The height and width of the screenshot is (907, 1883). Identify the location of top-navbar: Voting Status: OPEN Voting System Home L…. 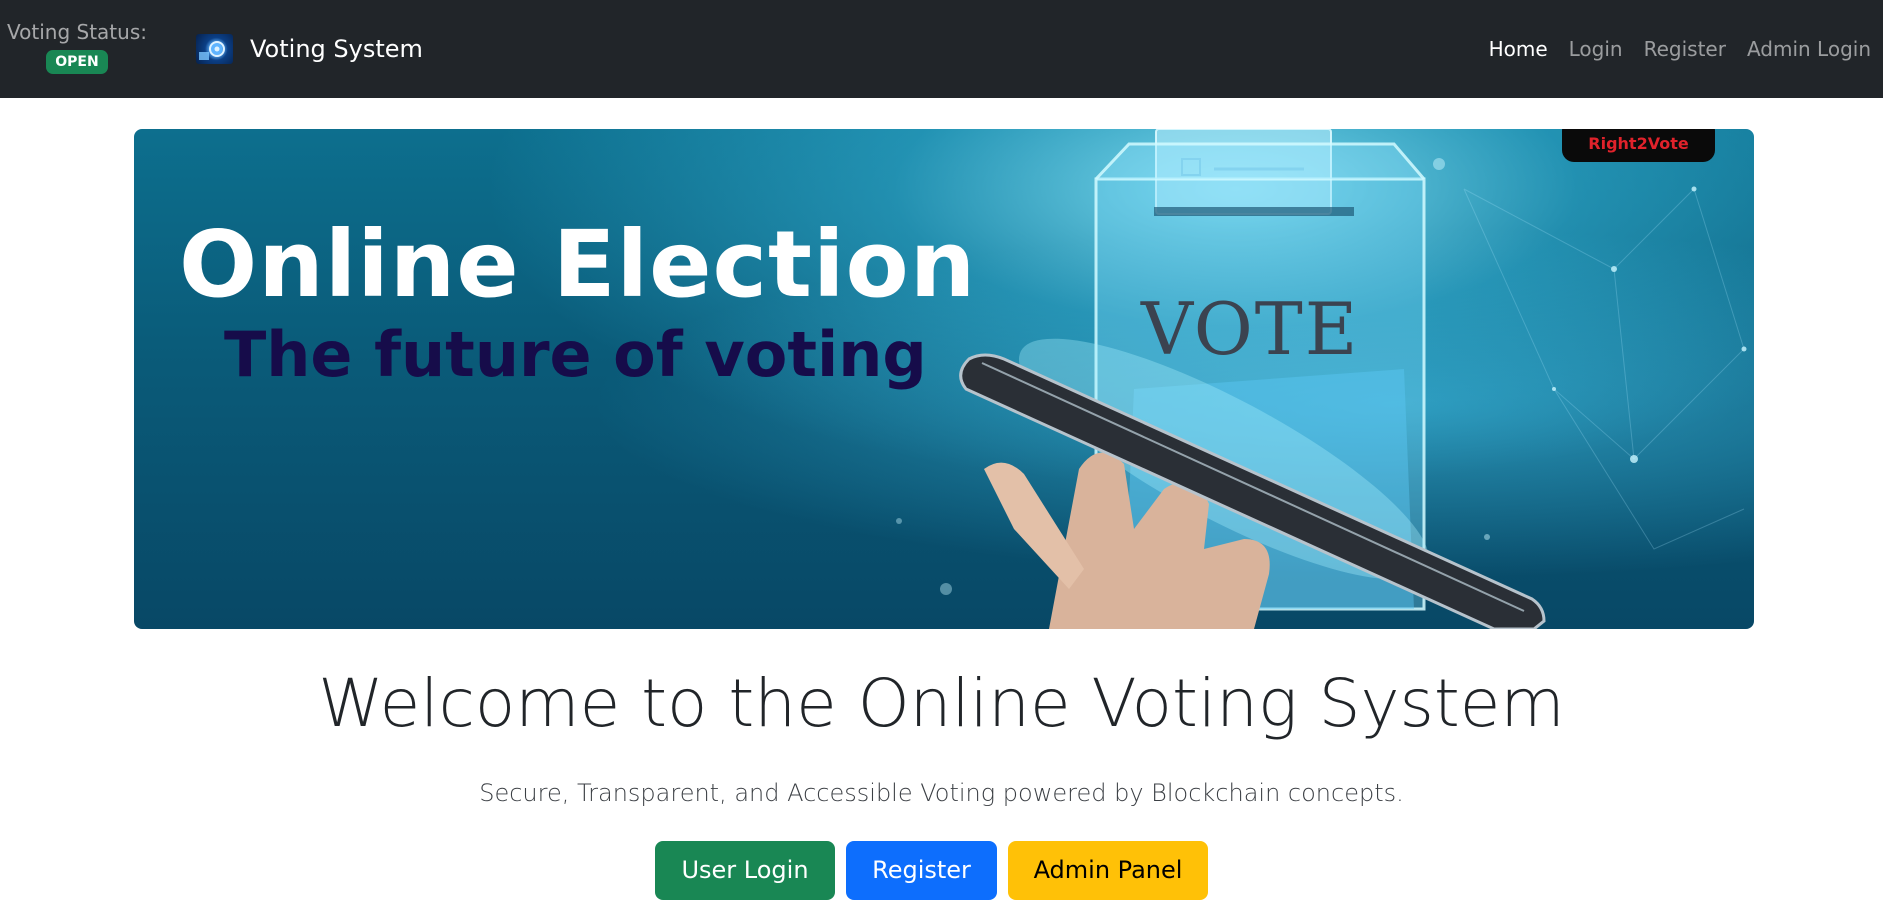
(941, 49).